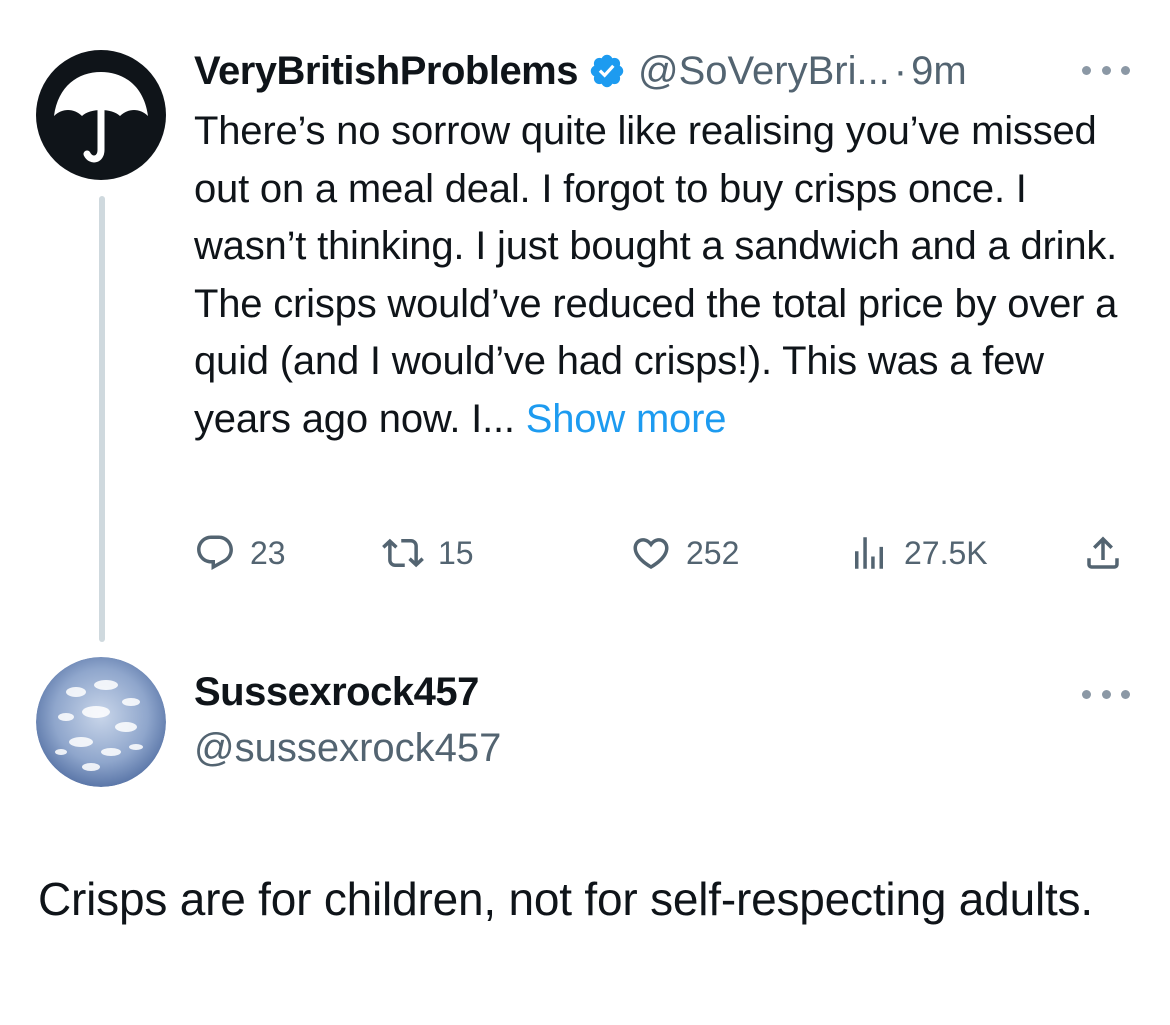  I want to click on sky-clouds-avatar, so click(101, 722).